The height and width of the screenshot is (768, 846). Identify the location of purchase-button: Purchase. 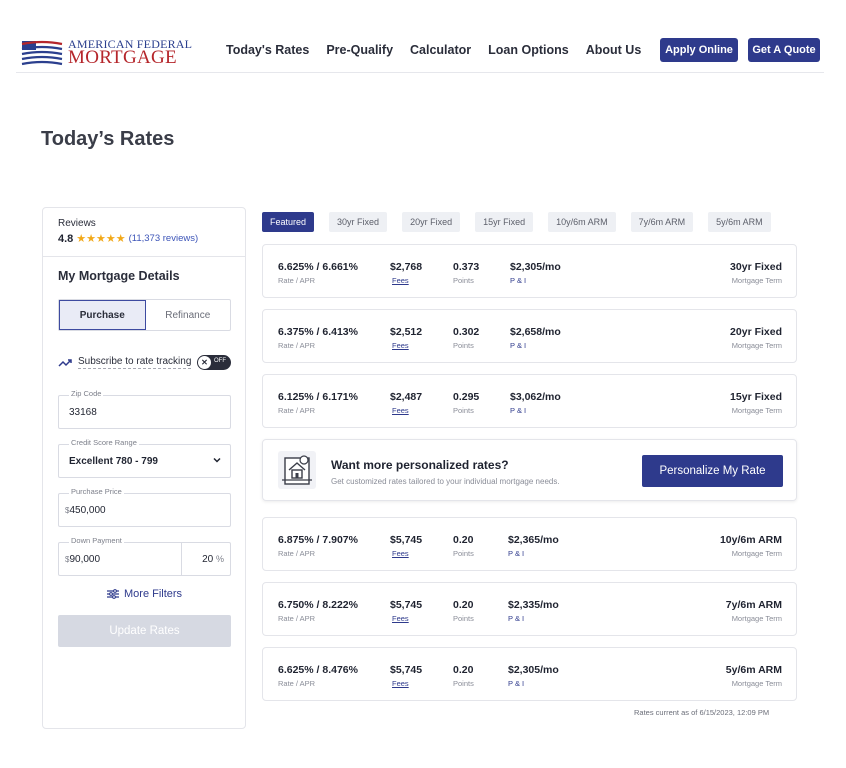
(102, 315).